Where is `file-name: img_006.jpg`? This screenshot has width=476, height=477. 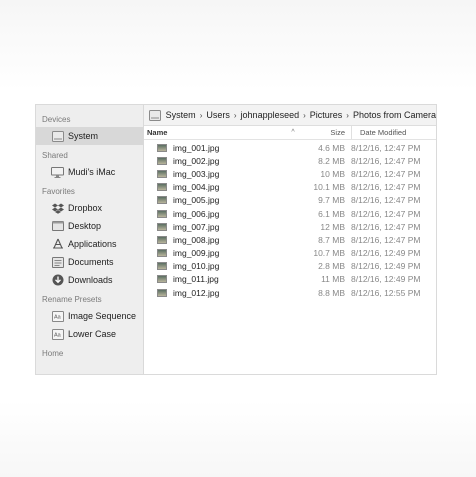
file-name: img_006.jpg is located at coordinates (196, 213).